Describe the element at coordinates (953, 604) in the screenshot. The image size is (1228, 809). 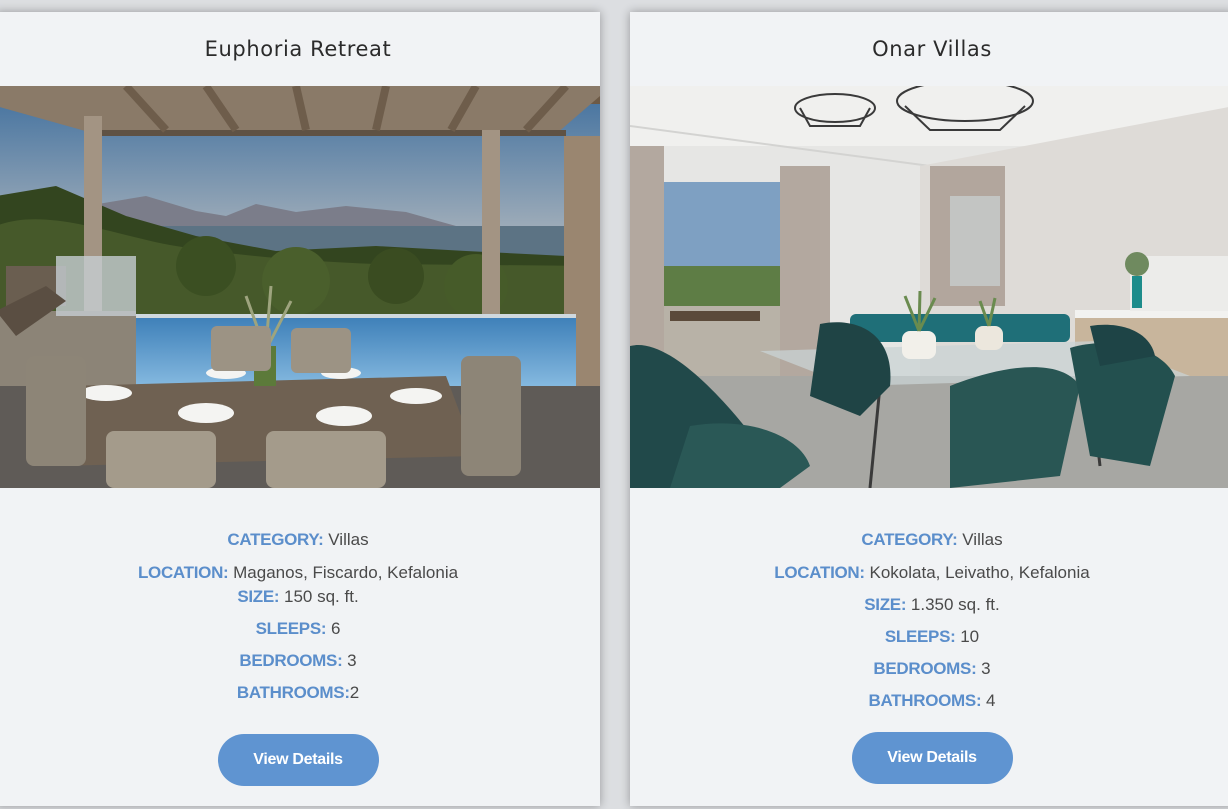
I see `size-value: 1.350 sq. ft.` at that location.